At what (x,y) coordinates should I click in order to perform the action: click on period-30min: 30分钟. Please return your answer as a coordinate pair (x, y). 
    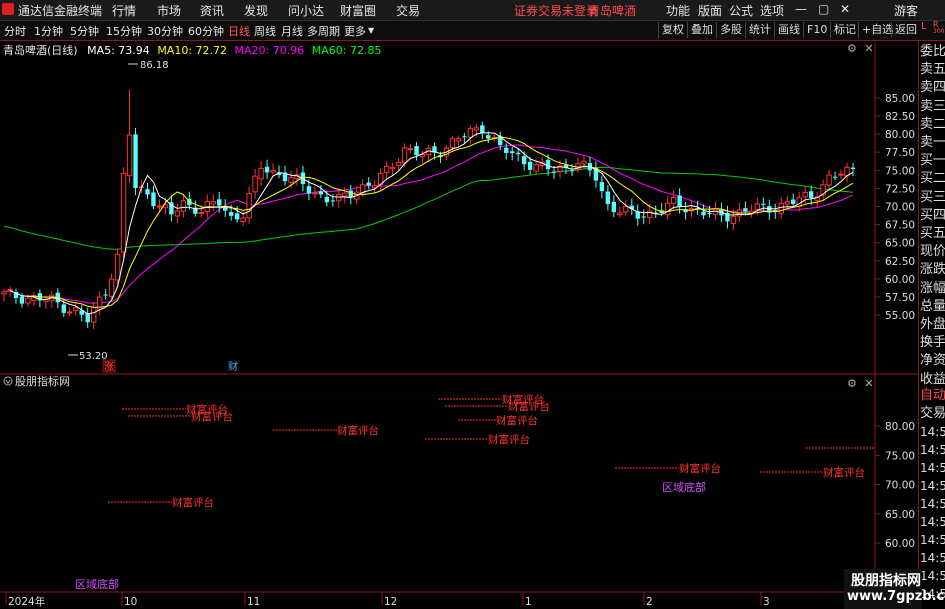
    Looking at the image, I should click on (165, 31).